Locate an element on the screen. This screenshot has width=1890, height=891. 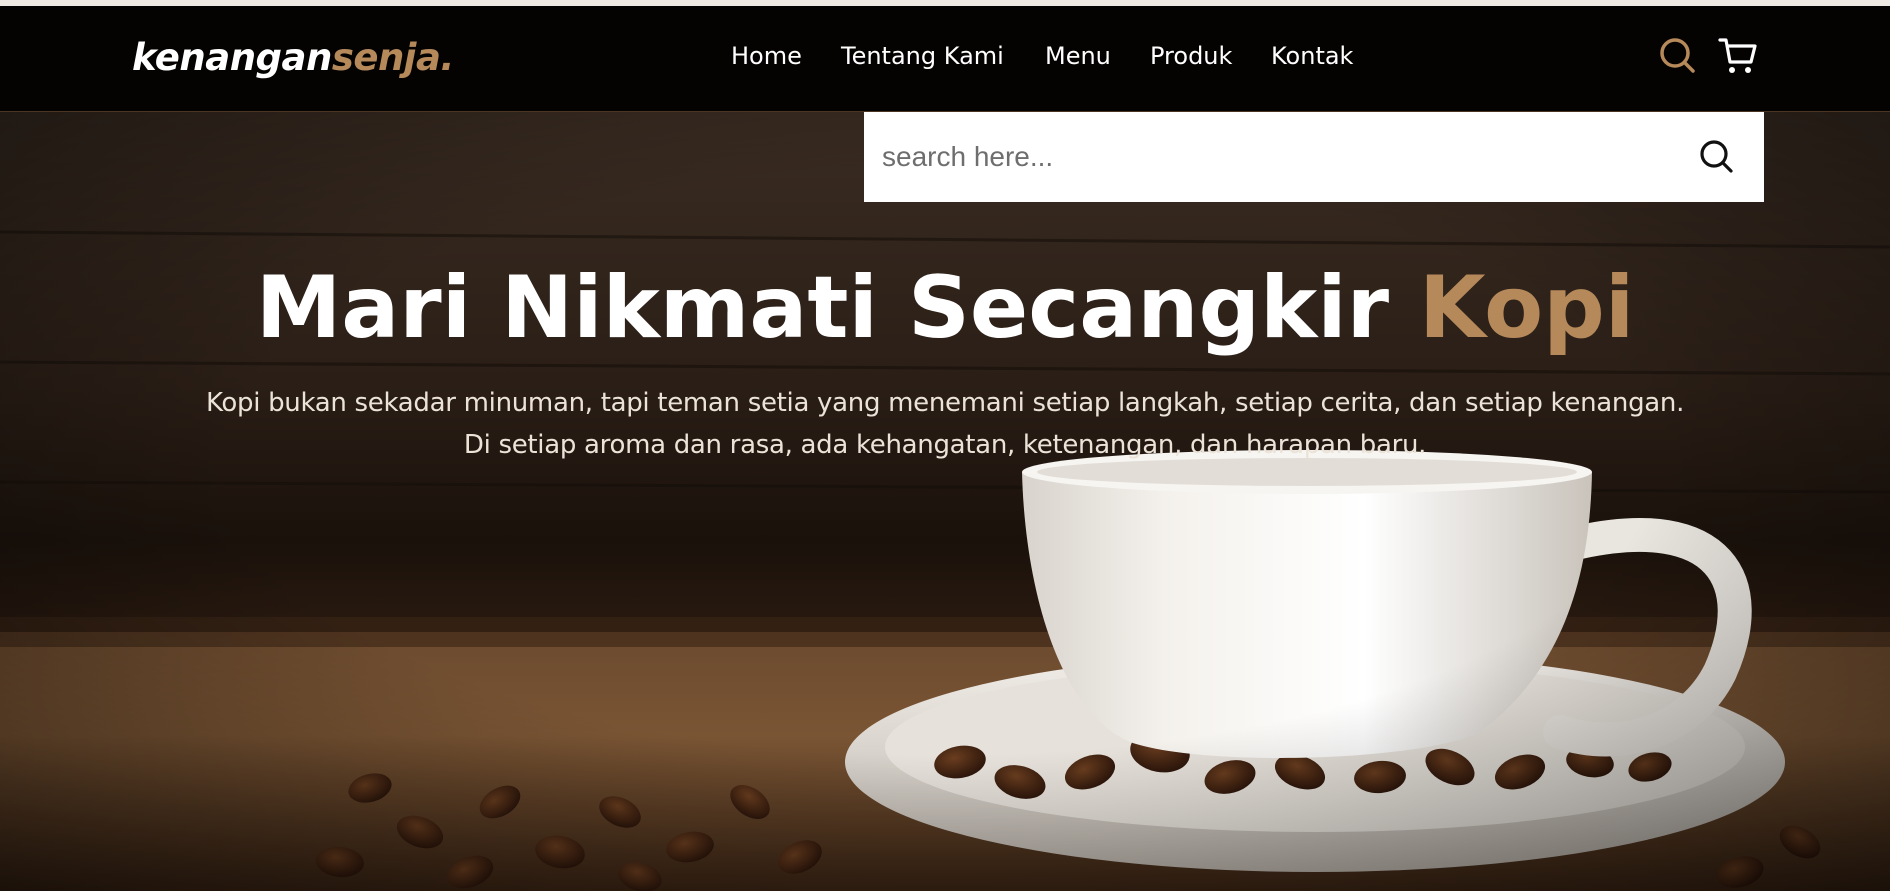
nav-link-menu: Menu is located at coordinates (1078, 56).